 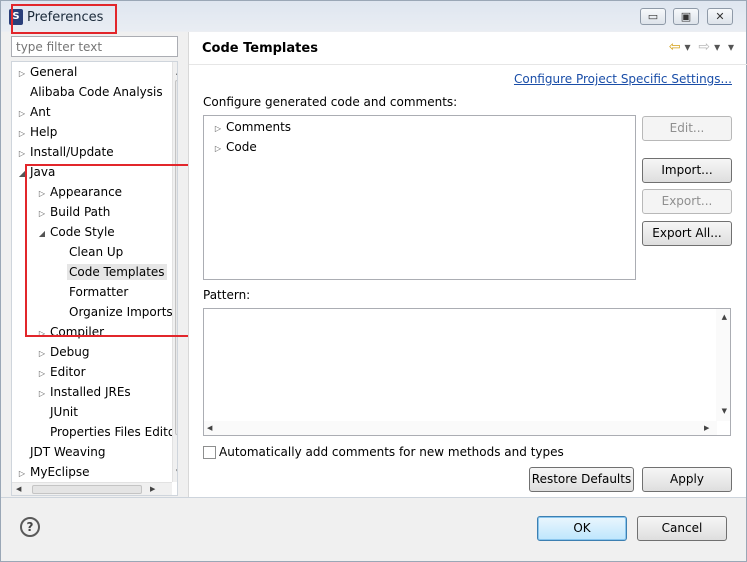 I want to click on tree-item-alibaba-code-analysis: Alibaba Code Analysis, so click(x=90, y=92).